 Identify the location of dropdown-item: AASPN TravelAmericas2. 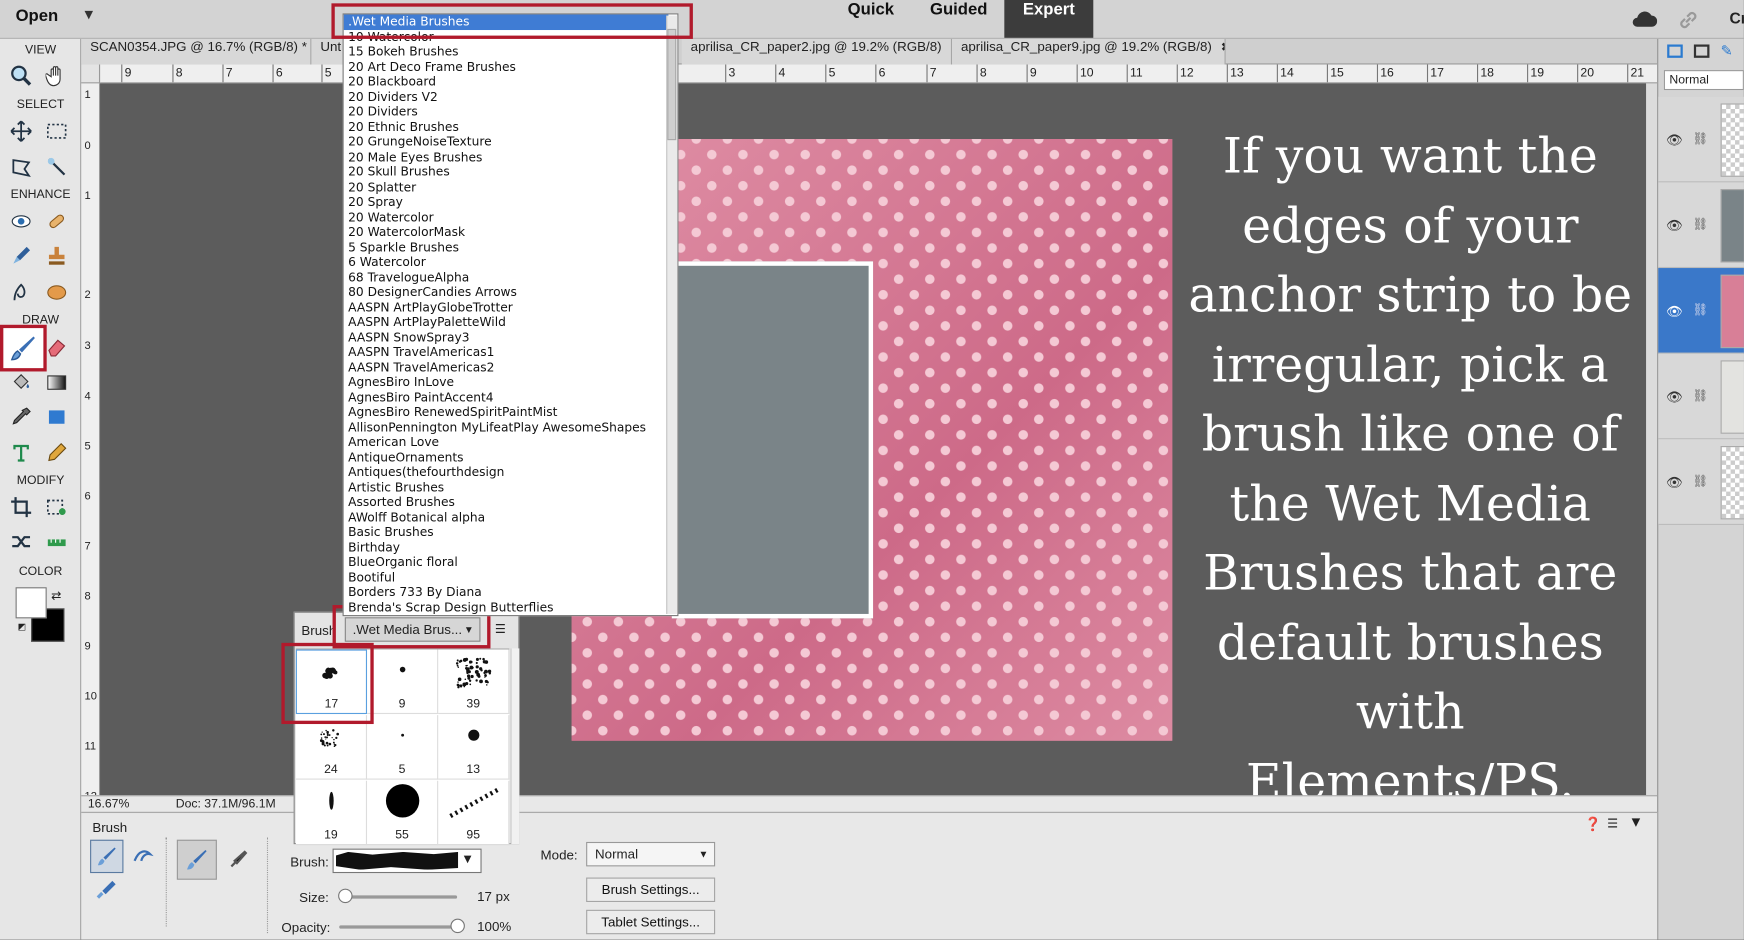
(506, 367).